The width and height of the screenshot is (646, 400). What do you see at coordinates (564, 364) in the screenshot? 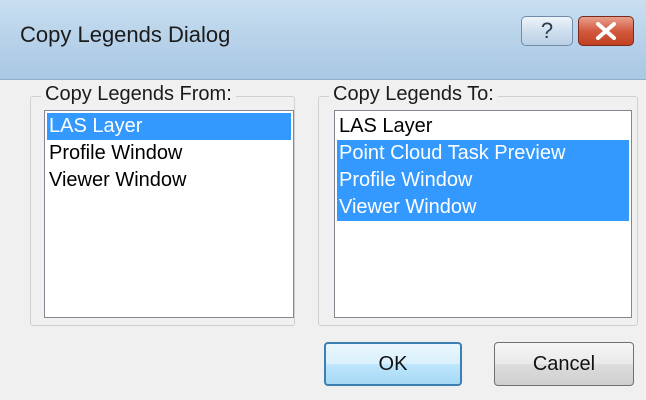
I see `cancel-button: Cancel` at bounding box center [564, 364].